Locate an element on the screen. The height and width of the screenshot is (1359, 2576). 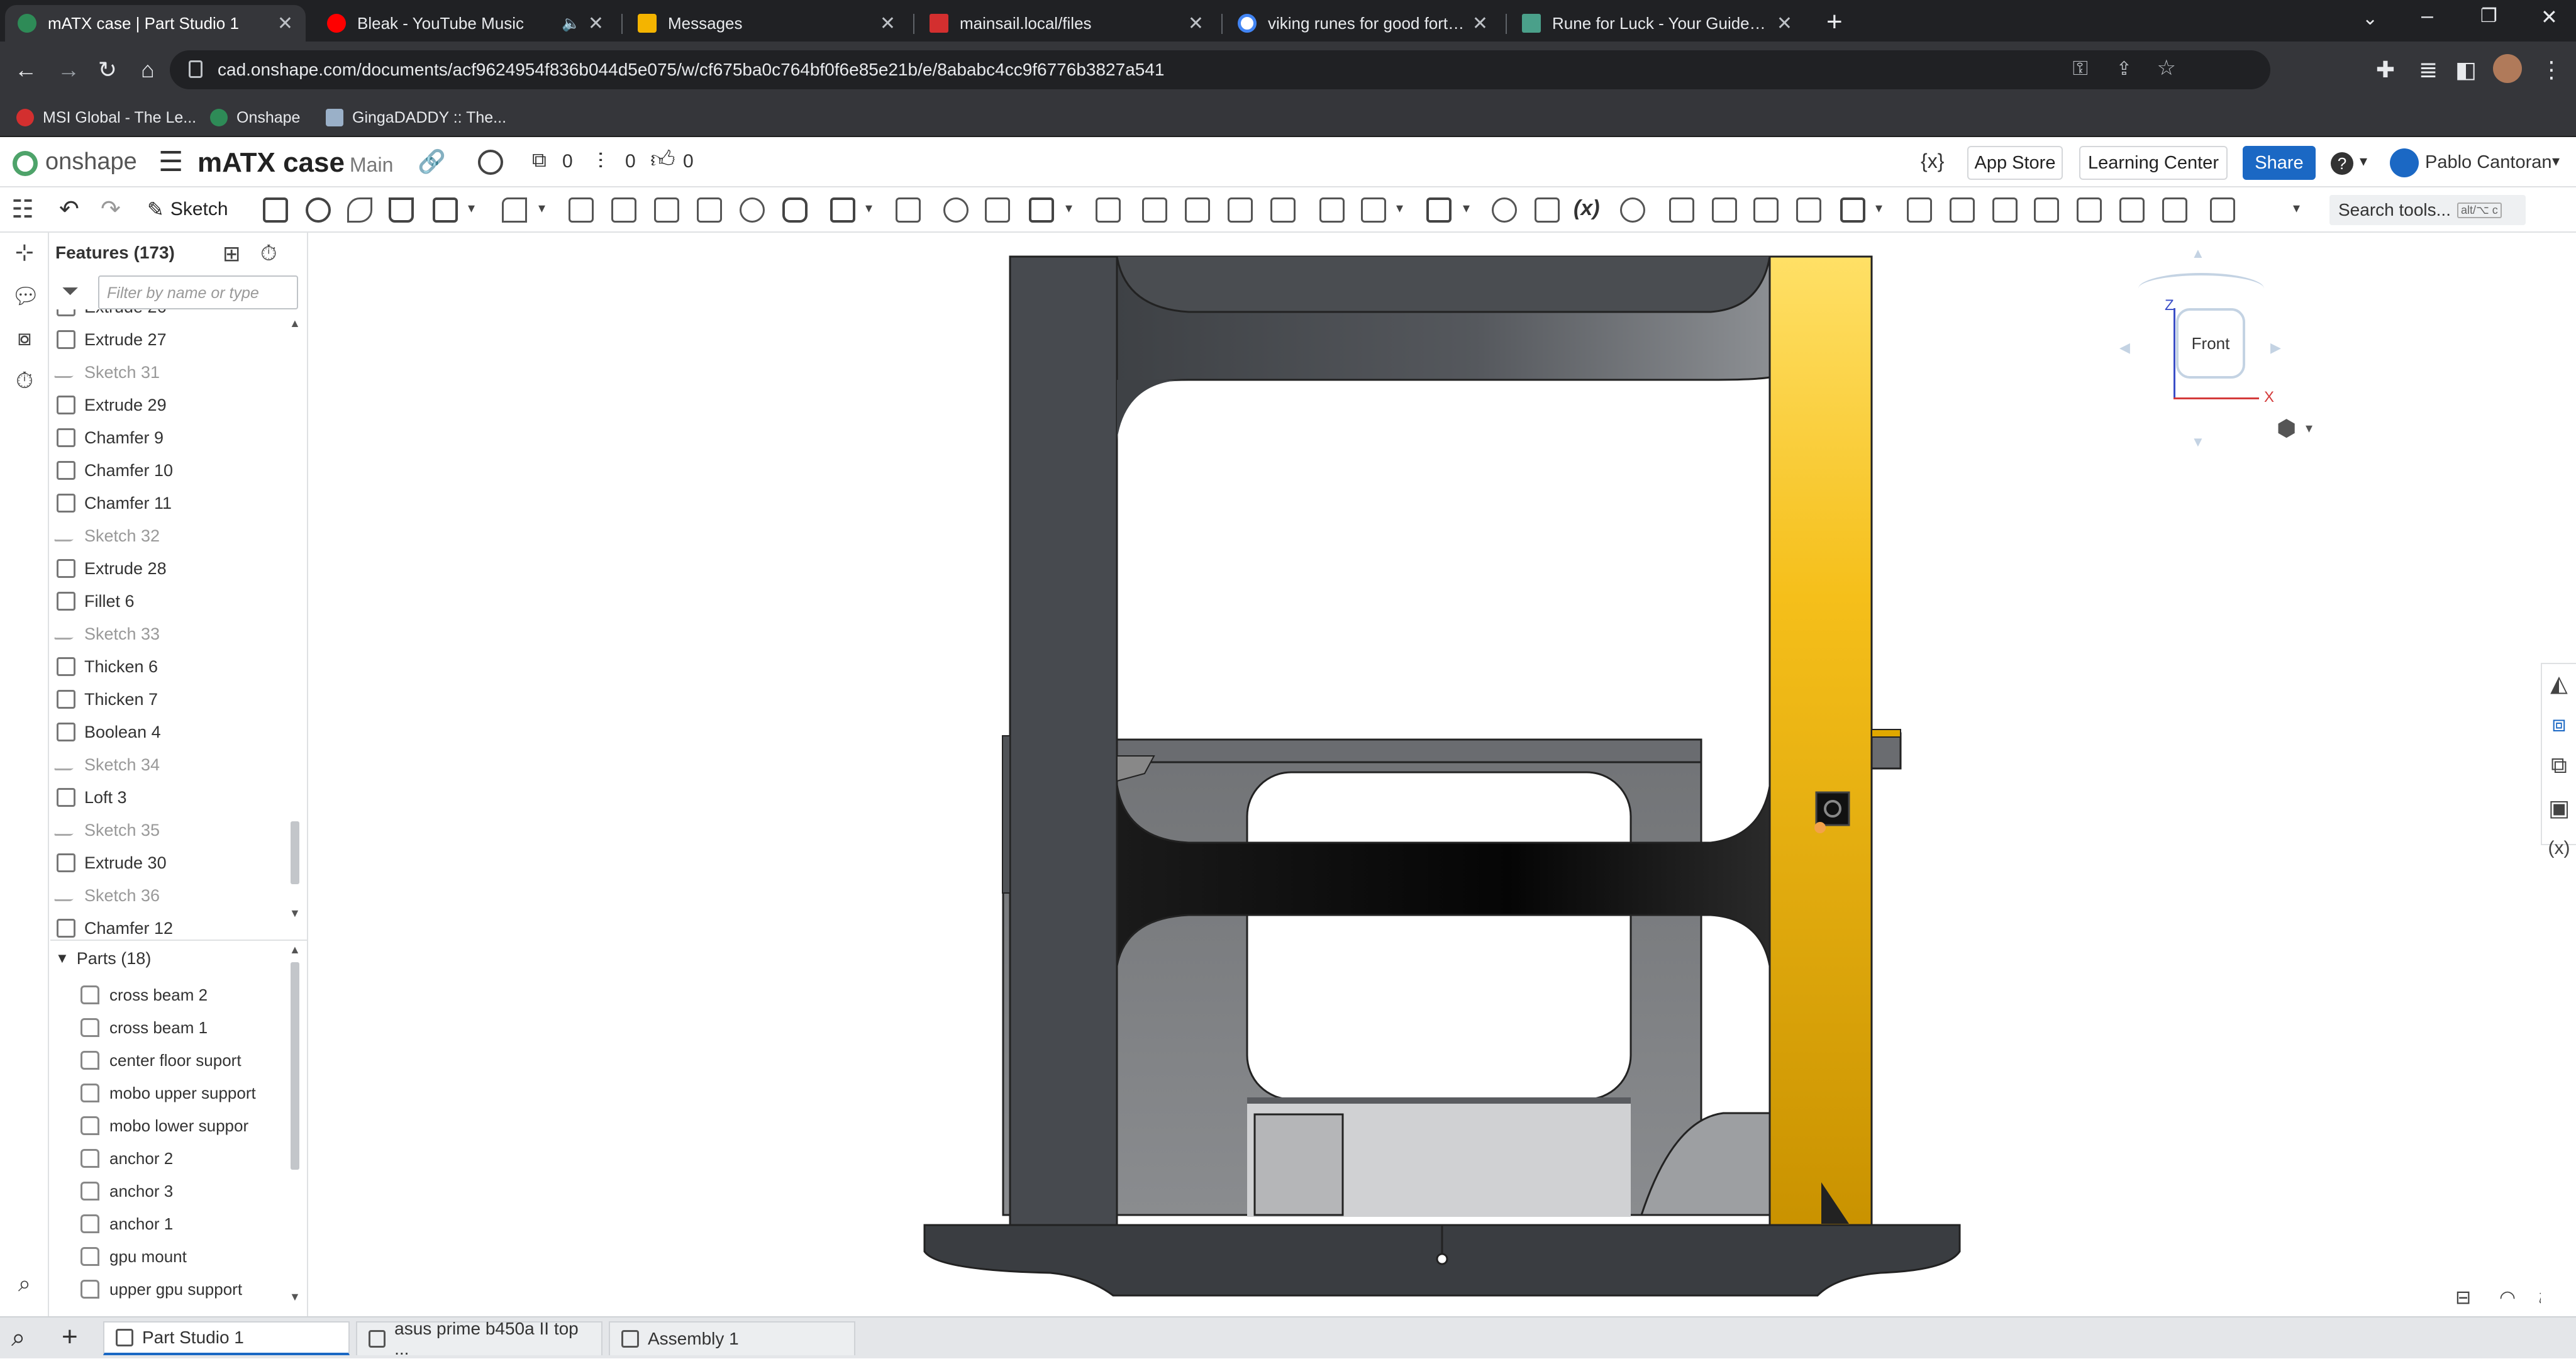
part-item: cross beam 2 is located at coordinates (144, 995).